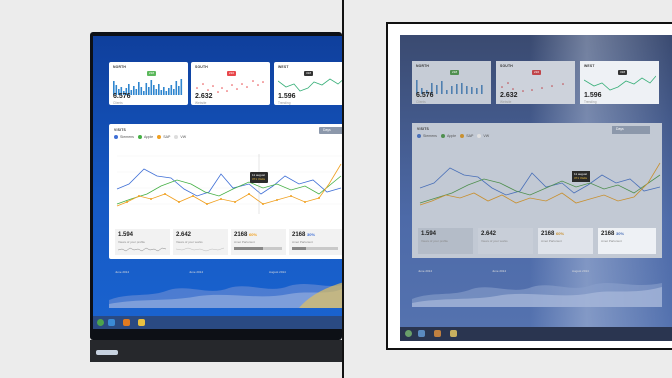  What do you see at coordinates (486, 136) in the screenshot?
I see `legend-vw: VW` at bounding box center [486, 136].